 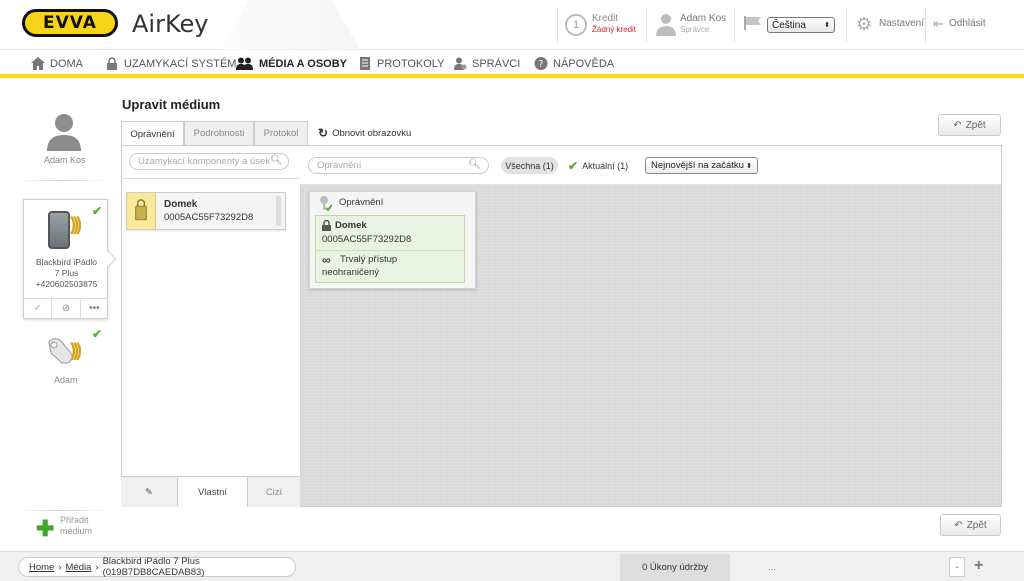 What do you see at coordinates (967, 23) in the screenshot?
I see `logout-link: Odhlásit` at bounding box center [967, 23].